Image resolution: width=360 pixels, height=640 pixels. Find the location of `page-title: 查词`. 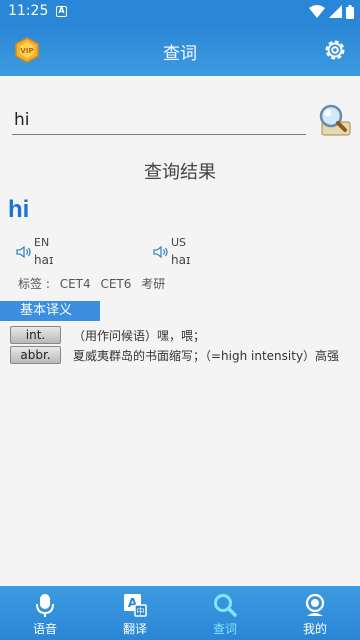

page-title: 查词 is located at coordinates (180, 54).